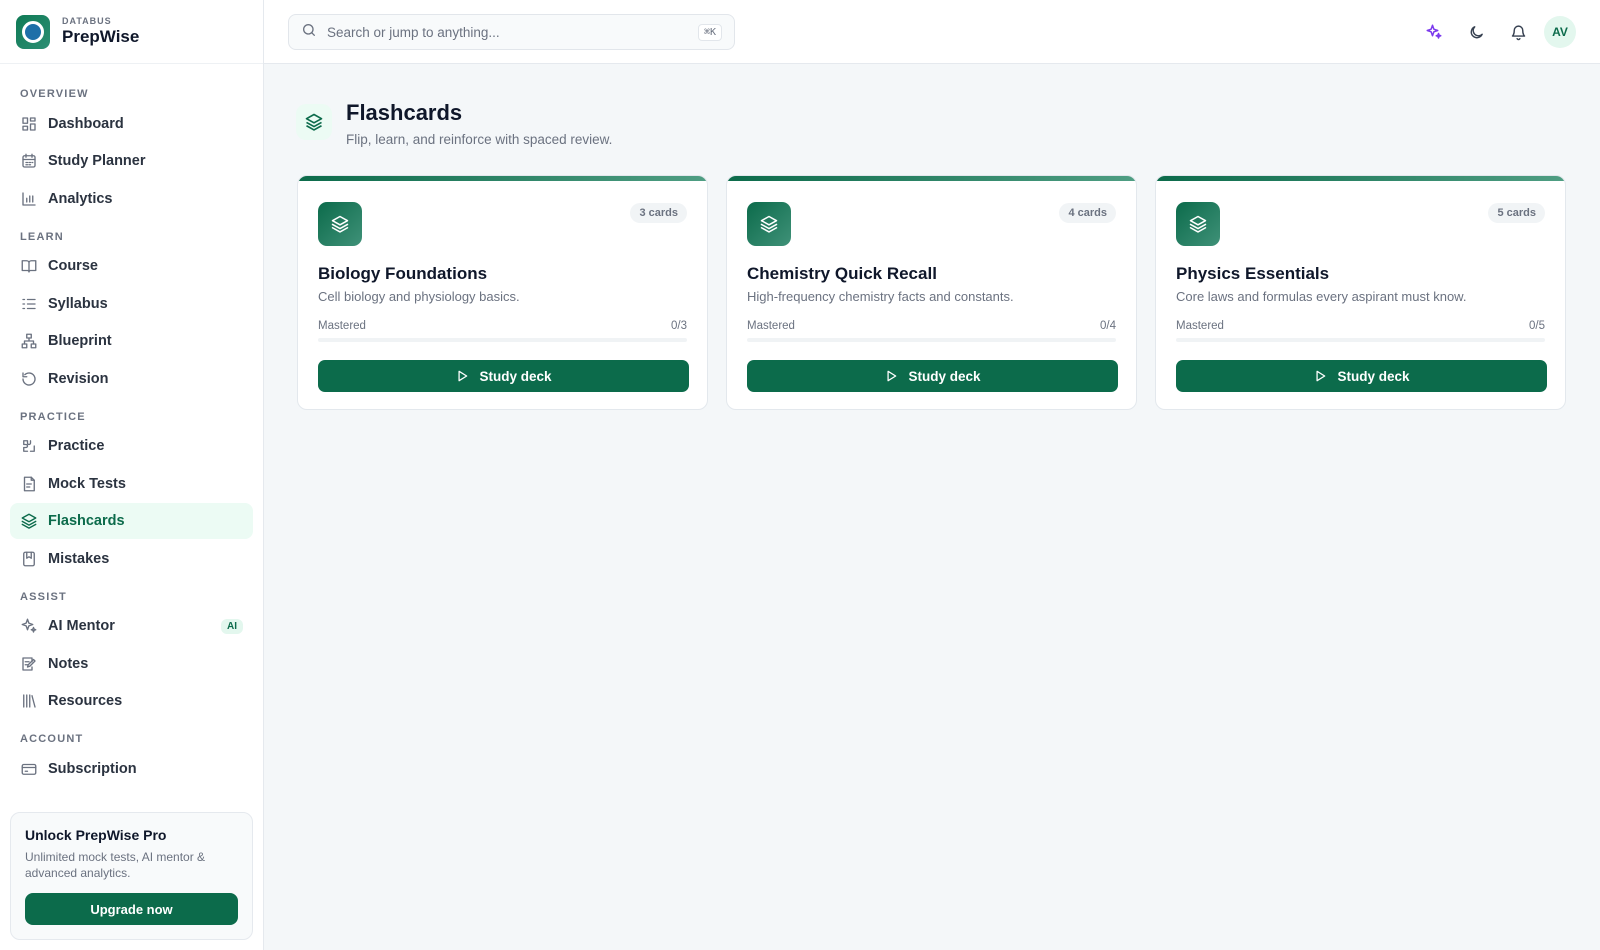  What do you see at coordinates (87, 483) in the screenshot?
I see `sidebar-item-label: Mock Tests` at bounding box center [87, 483].